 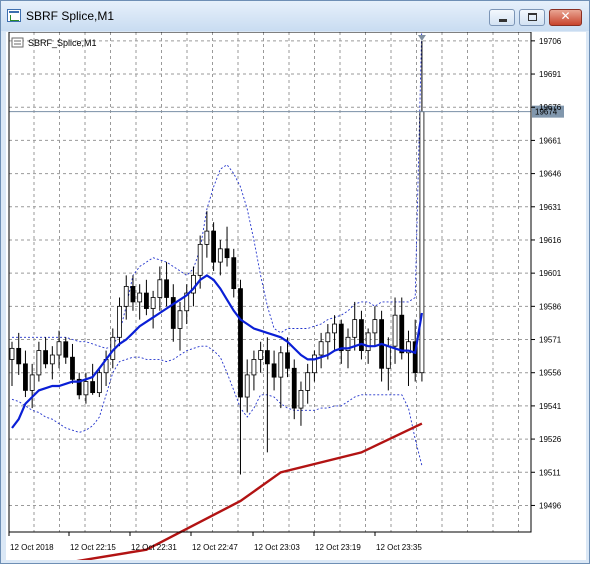 What do you see at coordinates (550, 273) in the screenshot?
I see `y-tick-label: 19601` at bounding box center [550, 273].